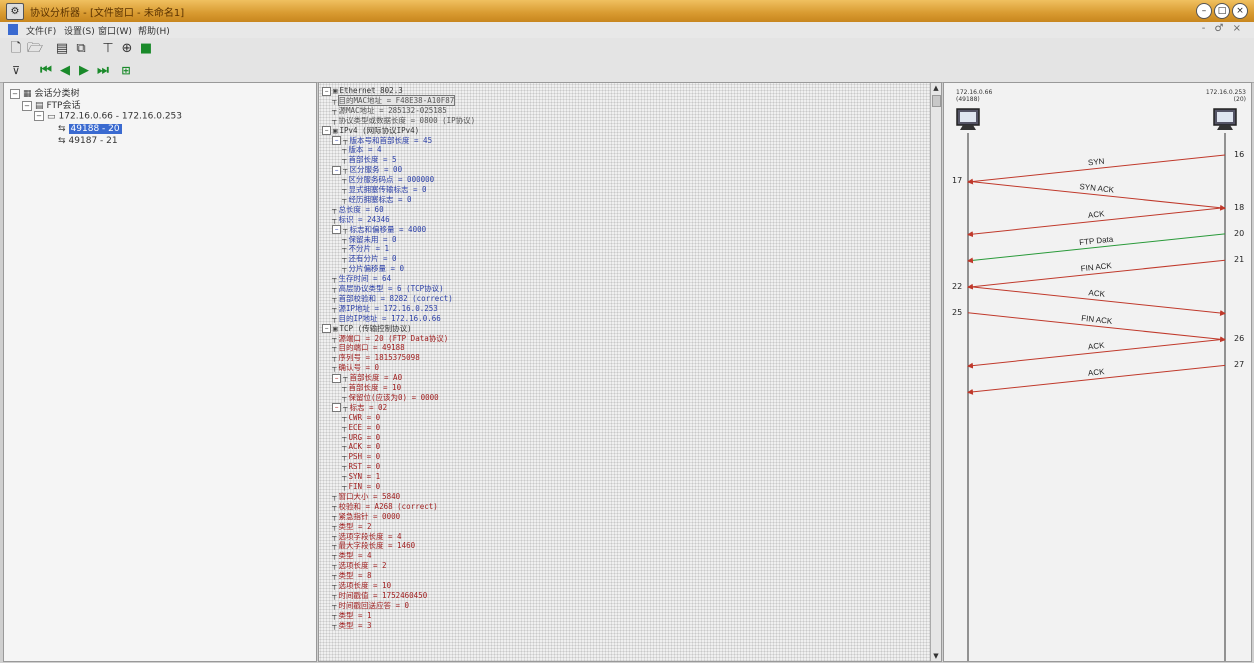 This screenshot has height=663, width=1254. Describe the element at coordinates (90, 129) in the screenshot. I see `tree-session-item: ⇆ 49188 - 20` at that location.